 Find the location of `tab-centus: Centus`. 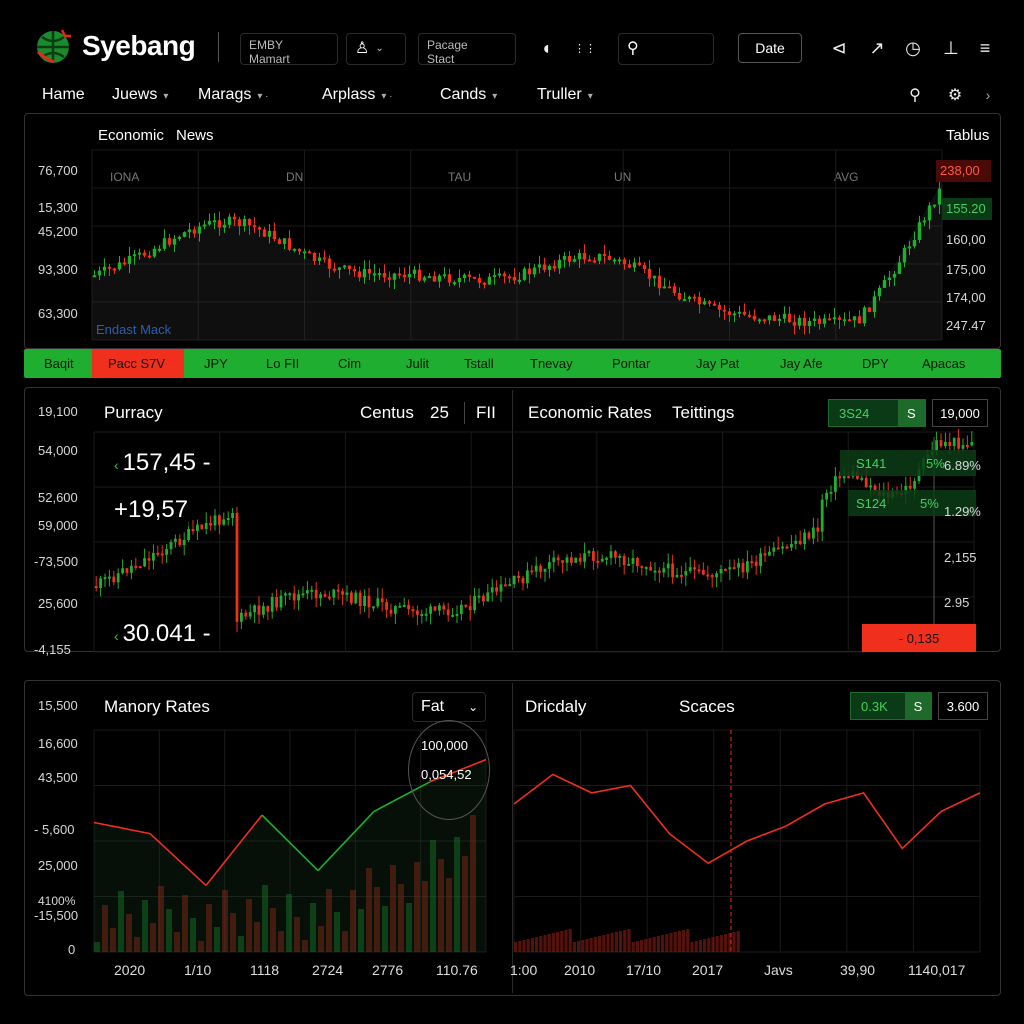

tab-centus: Centus is located at coordinates (387, 413).